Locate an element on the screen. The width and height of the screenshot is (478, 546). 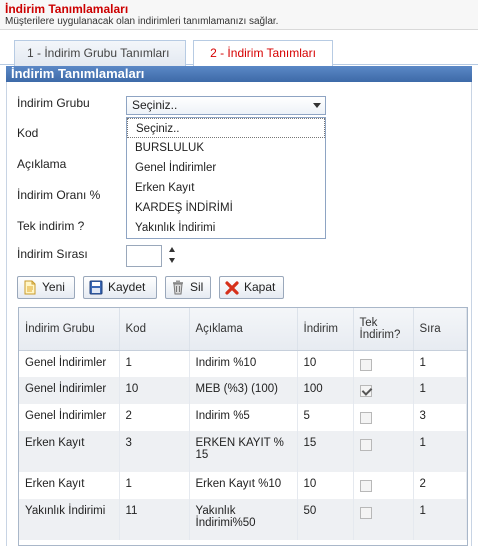
table-row: Genel İndirimler 1 Indirim %10 10 1 is located at coordinates (243, 363).